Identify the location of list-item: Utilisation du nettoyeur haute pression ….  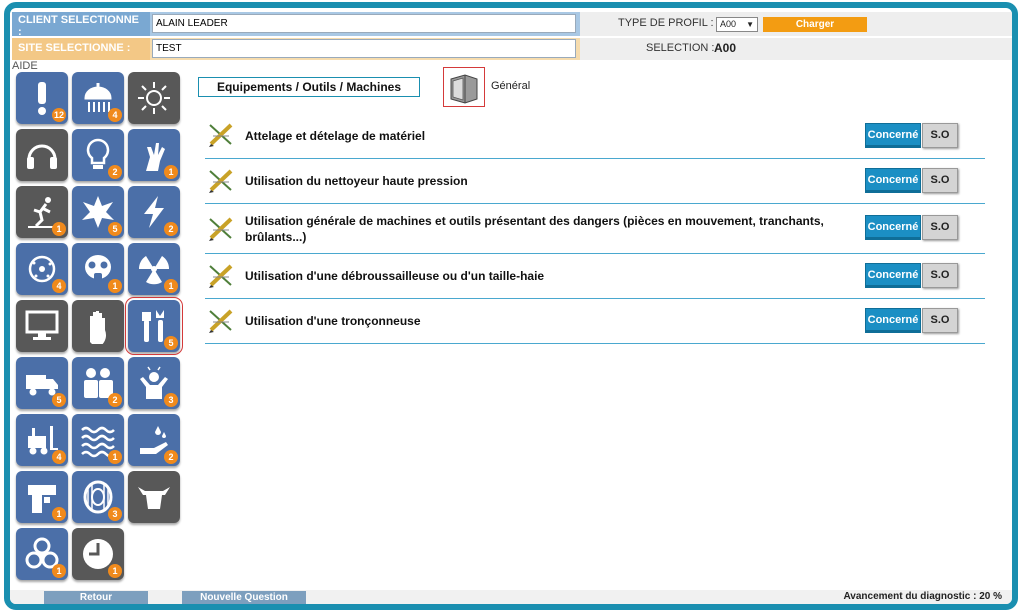
(595, 181).